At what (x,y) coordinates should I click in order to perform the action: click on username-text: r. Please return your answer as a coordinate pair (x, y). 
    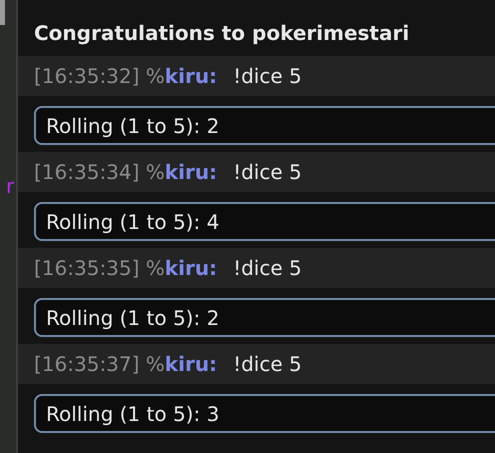
    Looking at the image, I should click on (10, 186).